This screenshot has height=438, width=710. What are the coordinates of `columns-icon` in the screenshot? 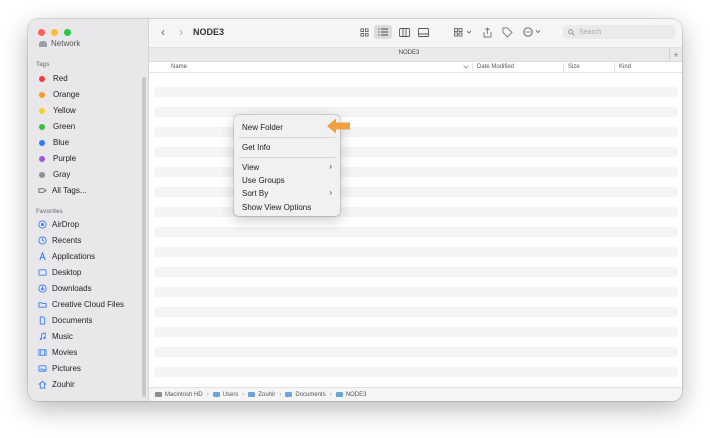 It's located at (404, 32).